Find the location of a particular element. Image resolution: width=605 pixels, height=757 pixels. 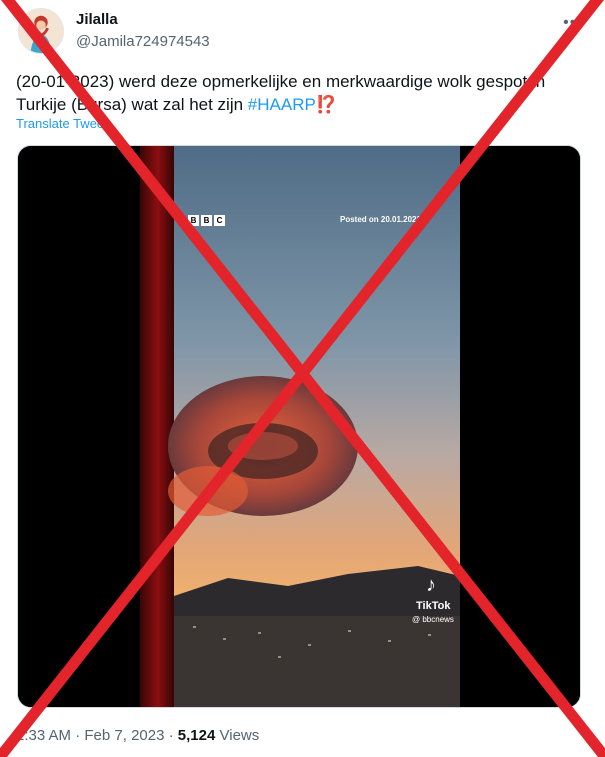

avatar-image is located at coordinates (41, 31).